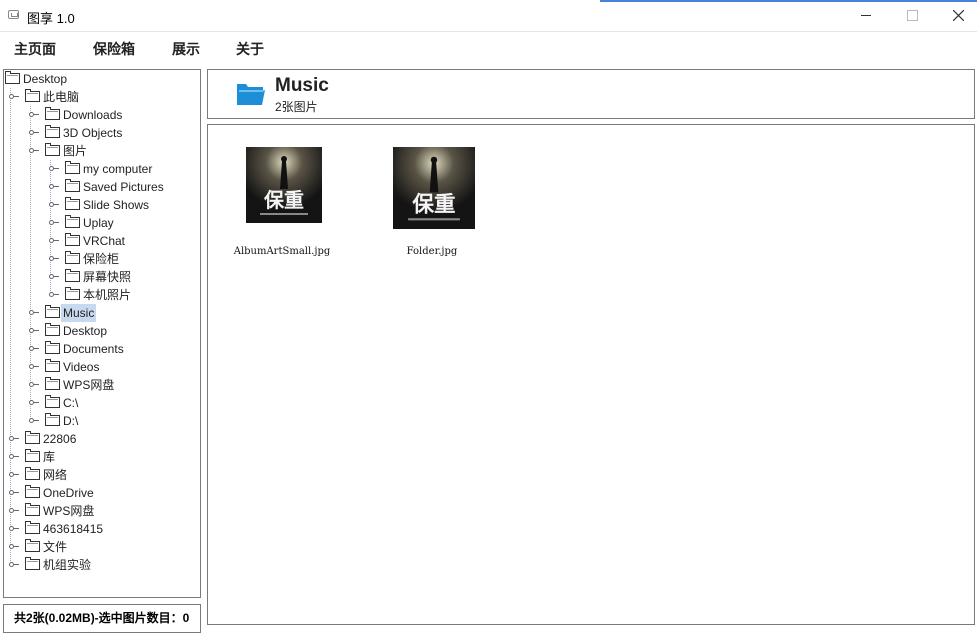 This screenshot has height=640, width=977. I want to click on tree-item-label: 文件, so click(55, 547).